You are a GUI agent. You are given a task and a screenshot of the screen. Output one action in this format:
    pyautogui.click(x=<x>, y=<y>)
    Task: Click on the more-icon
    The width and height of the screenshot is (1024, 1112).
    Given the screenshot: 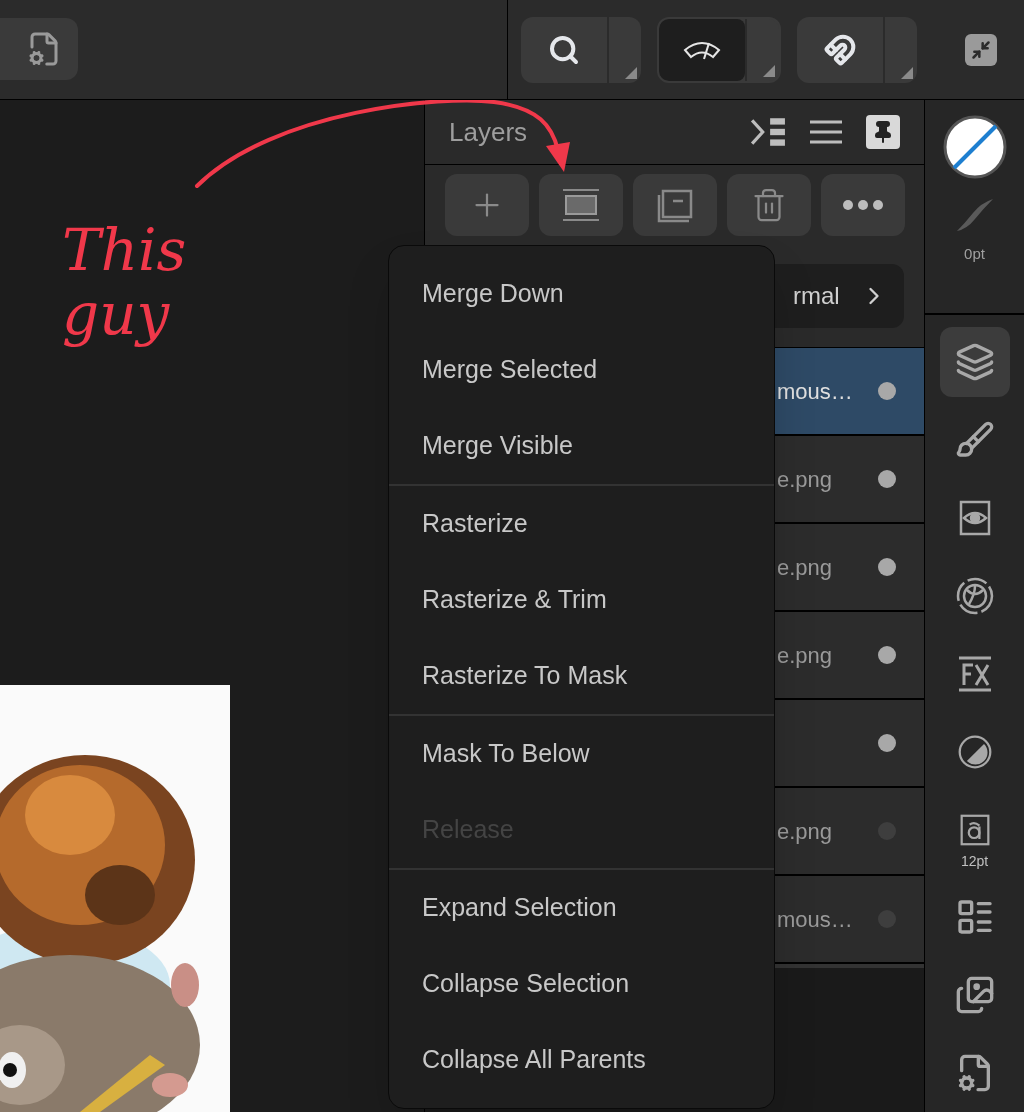 What is the action you would take?
    pyautogui.click(x=863, y=205)
    